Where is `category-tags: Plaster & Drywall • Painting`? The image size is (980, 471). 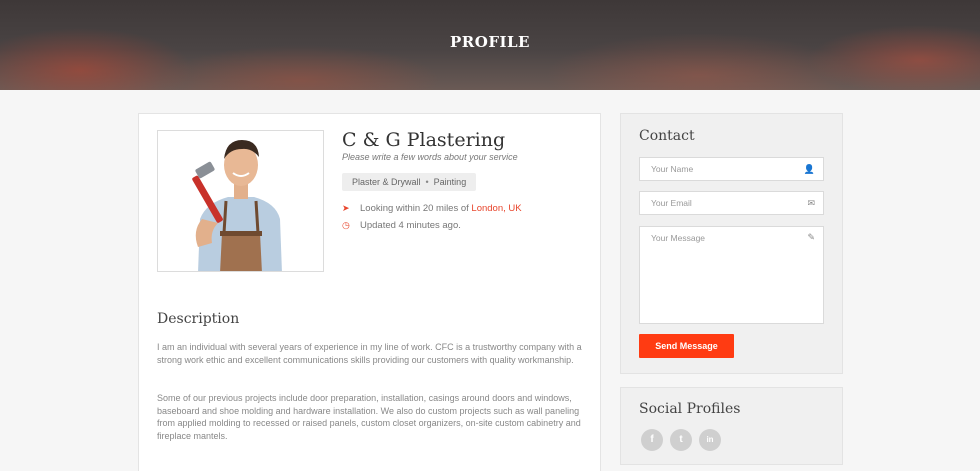 category-tags: Plaster & Drywall • Painting is located at coordinates (409, 182).